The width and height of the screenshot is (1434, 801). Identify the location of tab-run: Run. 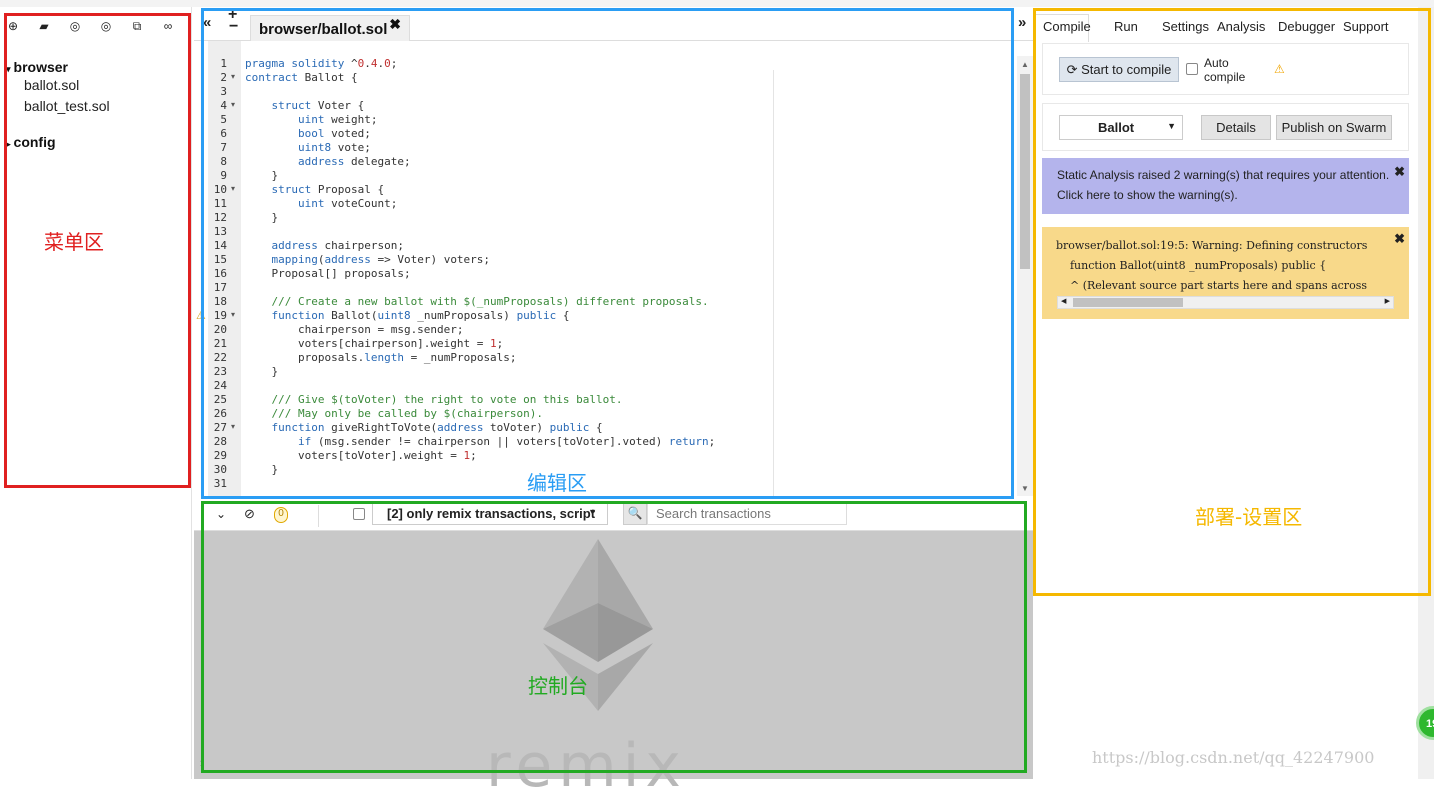
(1126, 26).